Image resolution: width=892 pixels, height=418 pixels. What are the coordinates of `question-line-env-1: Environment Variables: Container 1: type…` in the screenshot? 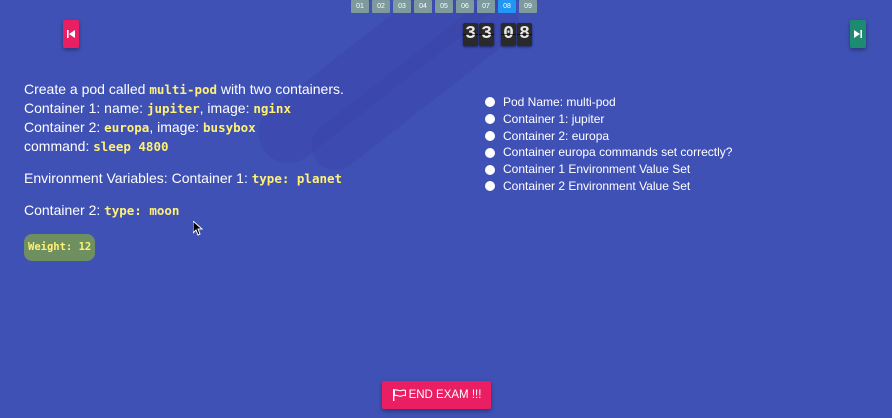 It's located at (183, 178).